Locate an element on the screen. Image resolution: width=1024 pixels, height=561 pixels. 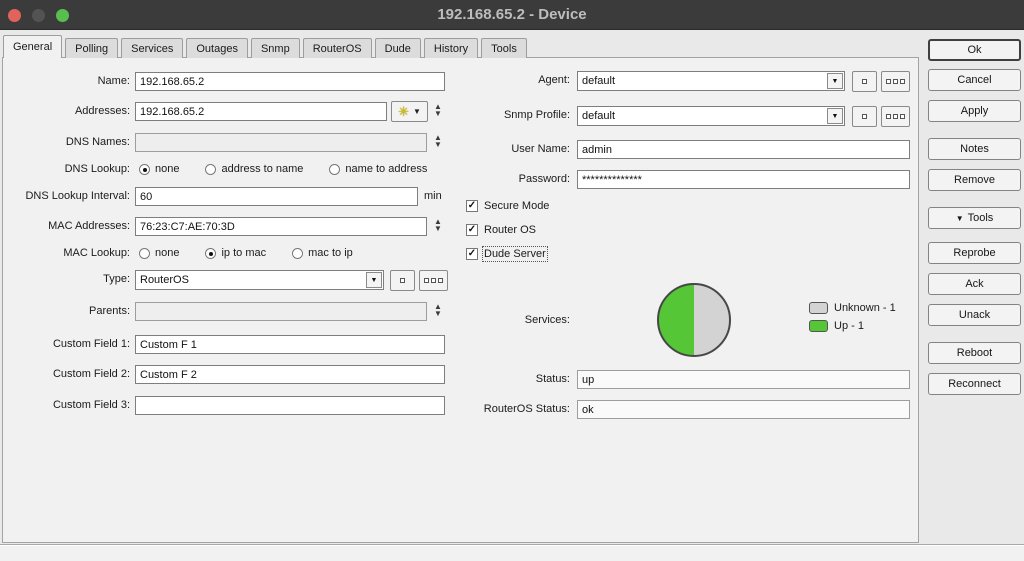
mac-lookup-option-none: none is located at coordinates (159, 253).